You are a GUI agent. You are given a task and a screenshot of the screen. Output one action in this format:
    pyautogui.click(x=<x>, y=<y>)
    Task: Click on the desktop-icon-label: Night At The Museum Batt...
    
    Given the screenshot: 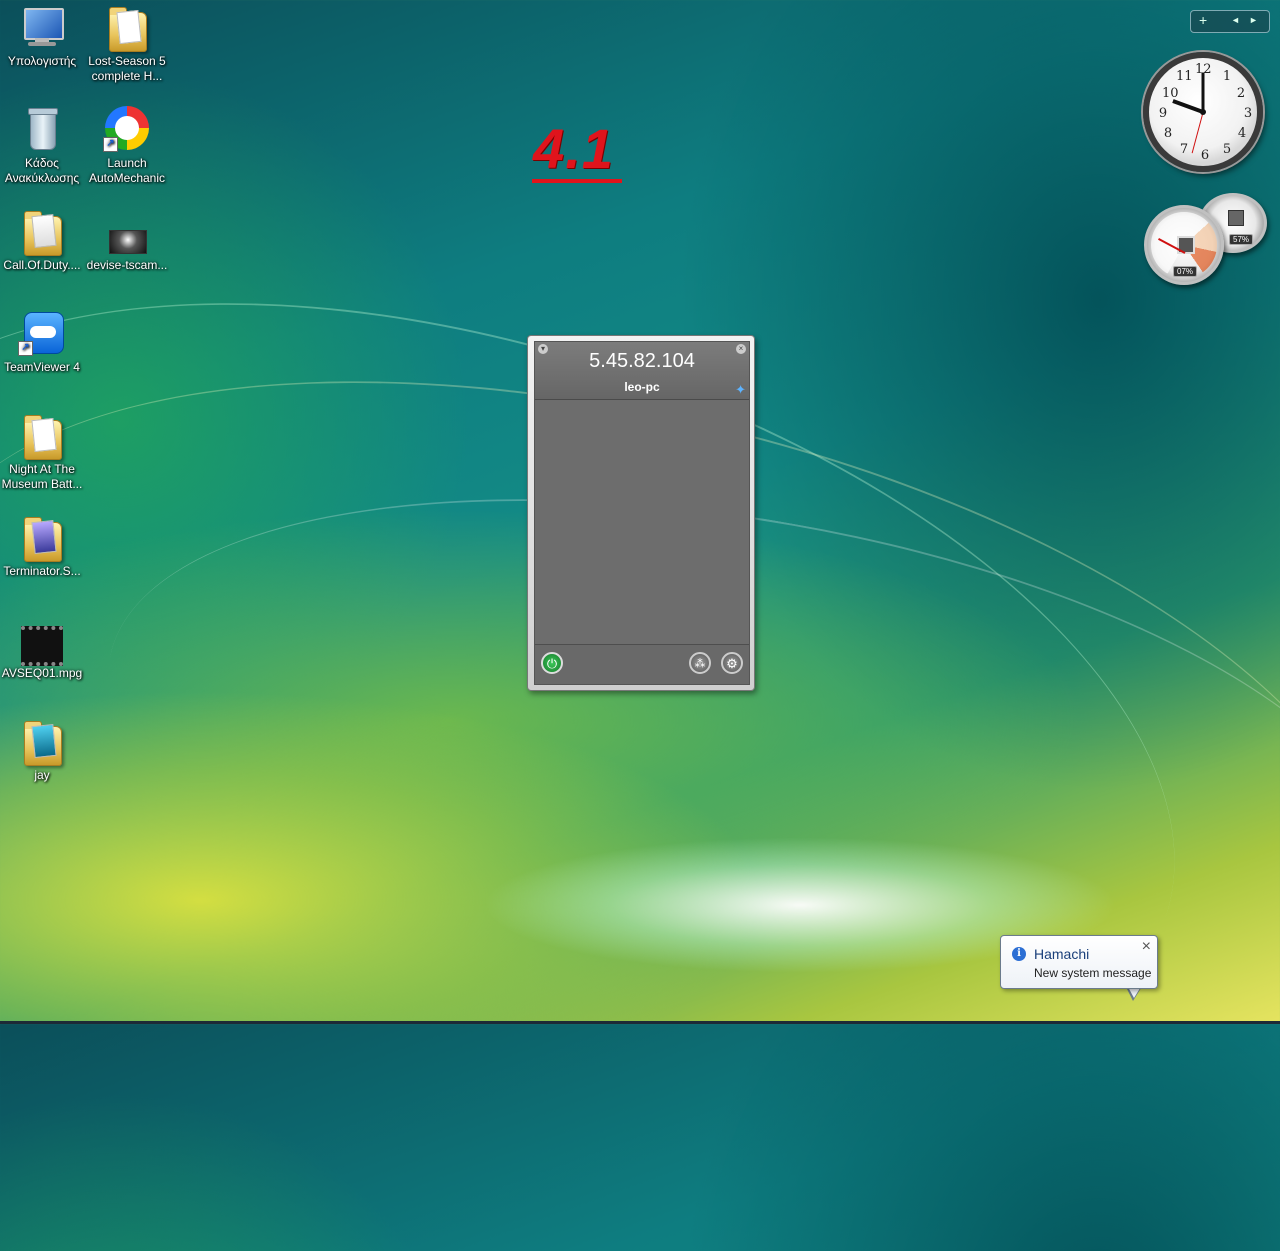 What is the action you would take?
    pyautogui.click(x=42, y=476)
    